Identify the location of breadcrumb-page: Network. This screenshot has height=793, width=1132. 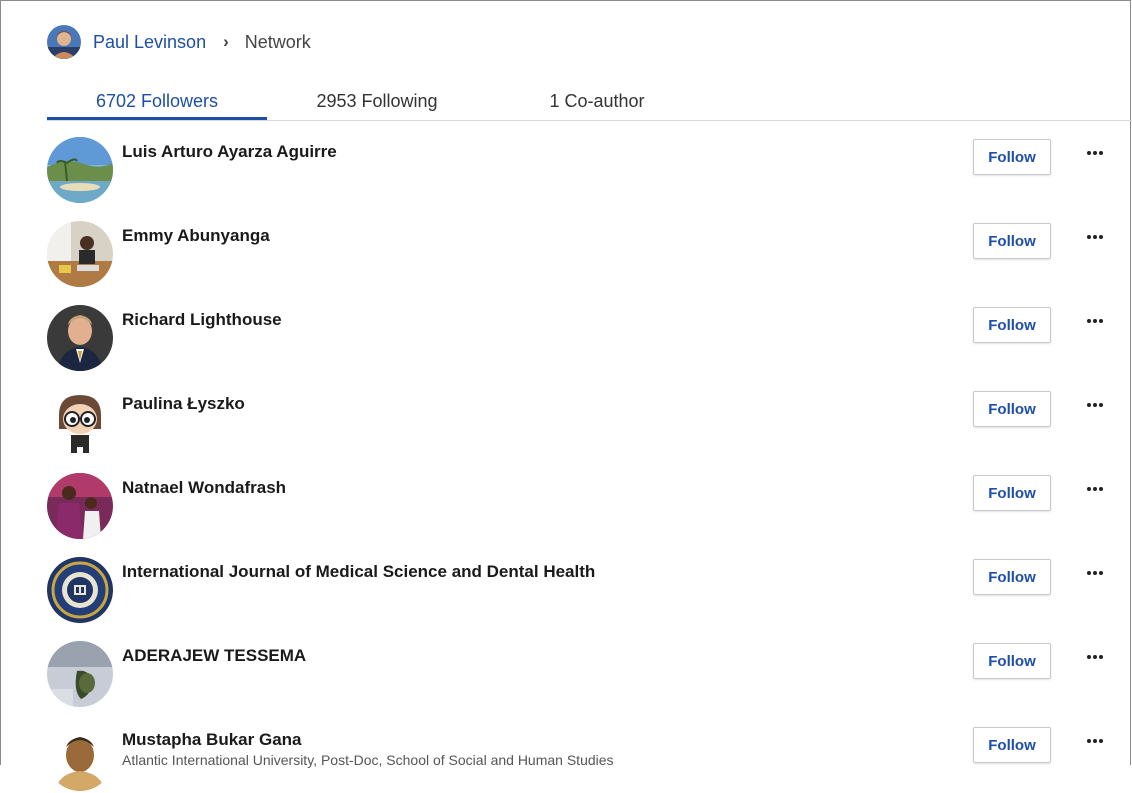
(277, 41).